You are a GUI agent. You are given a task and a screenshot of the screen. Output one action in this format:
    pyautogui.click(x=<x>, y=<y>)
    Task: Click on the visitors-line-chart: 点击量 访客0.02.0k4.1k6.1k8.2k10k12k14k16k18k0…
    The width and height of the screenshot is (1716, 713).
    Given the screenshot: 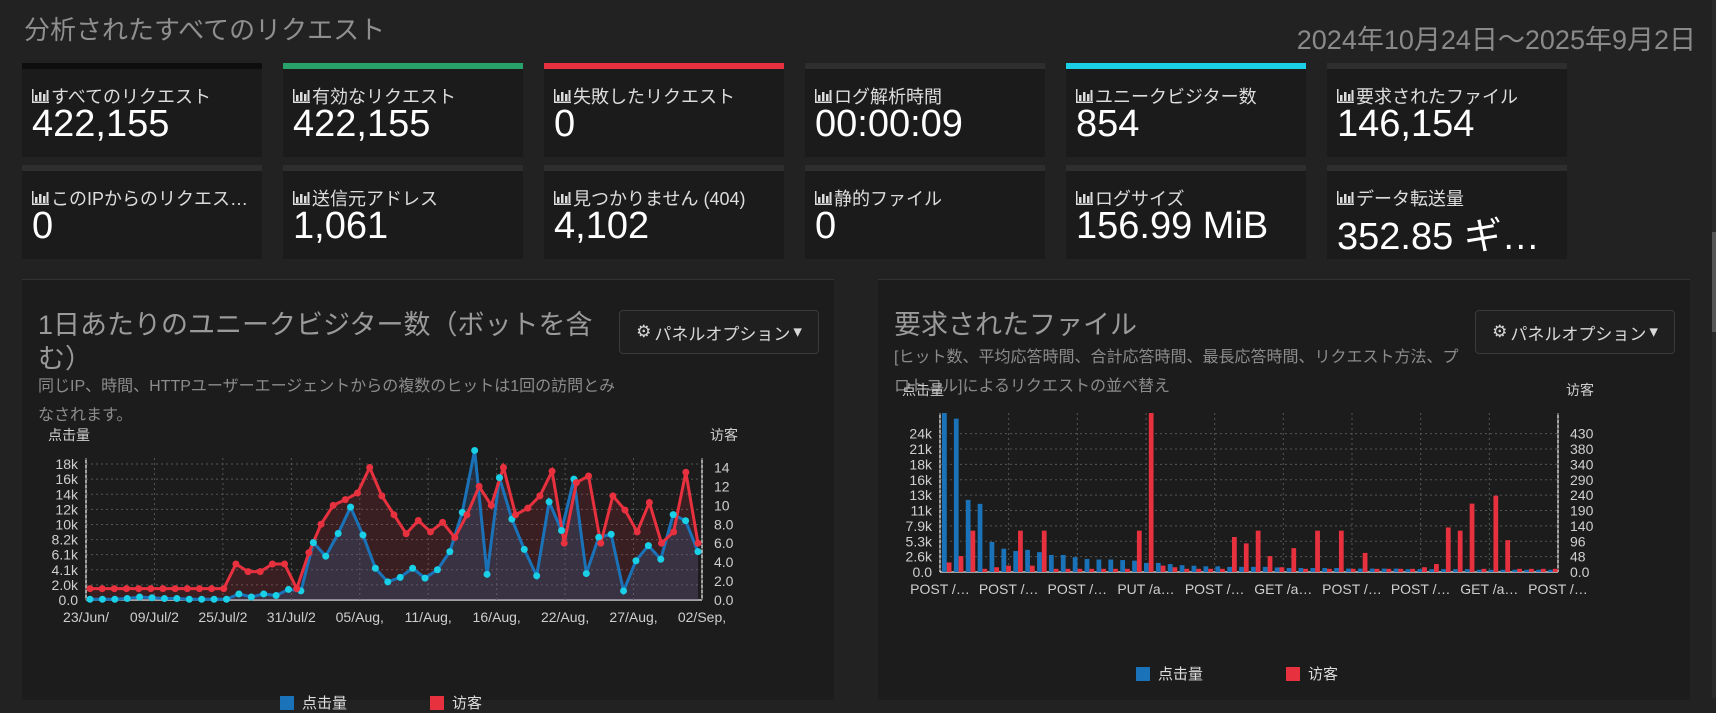 What is the action you would take?
    pyautogui.click(x=393, y=526)
    